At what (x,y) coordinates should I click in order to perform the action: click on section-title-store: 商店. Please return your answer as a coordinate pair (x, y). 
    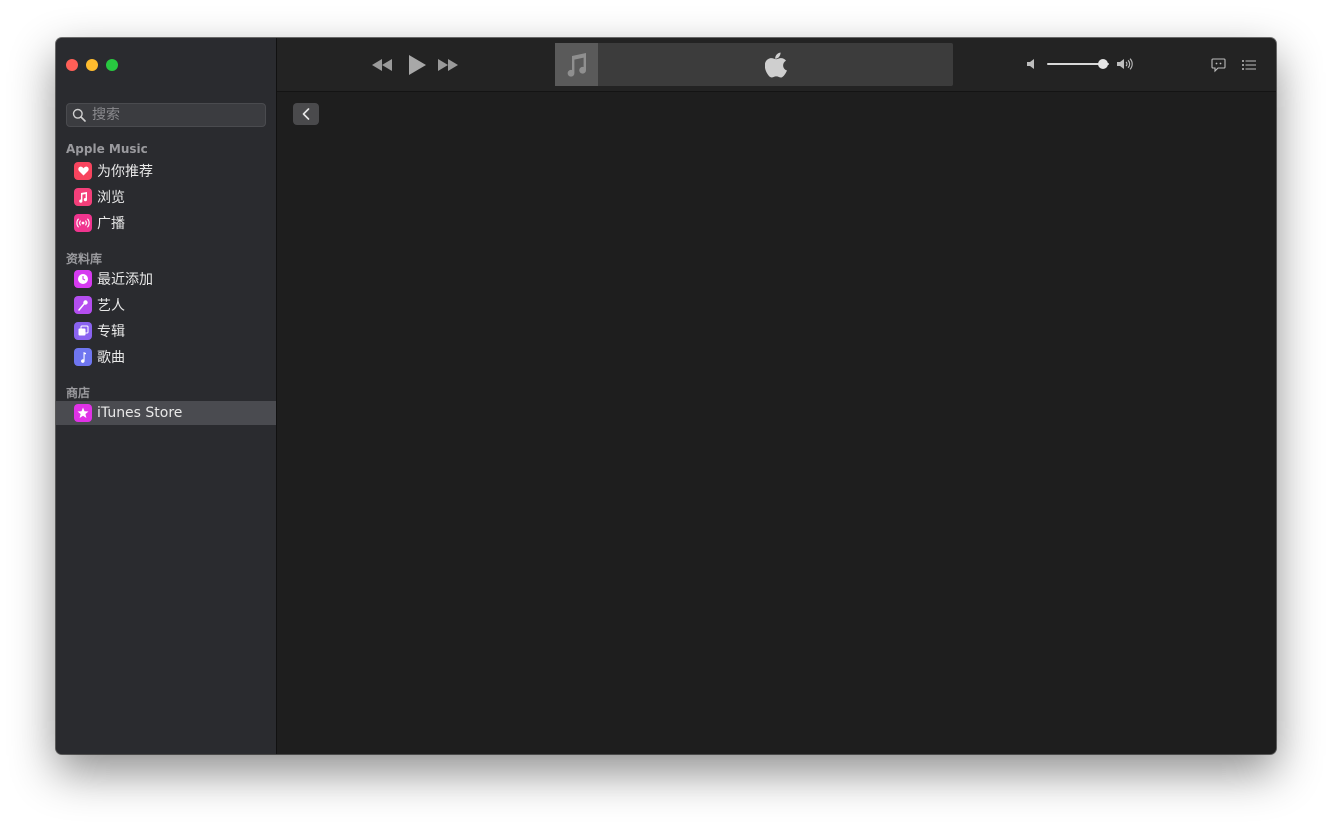
    Looking at the image, I should click on (78, 393).